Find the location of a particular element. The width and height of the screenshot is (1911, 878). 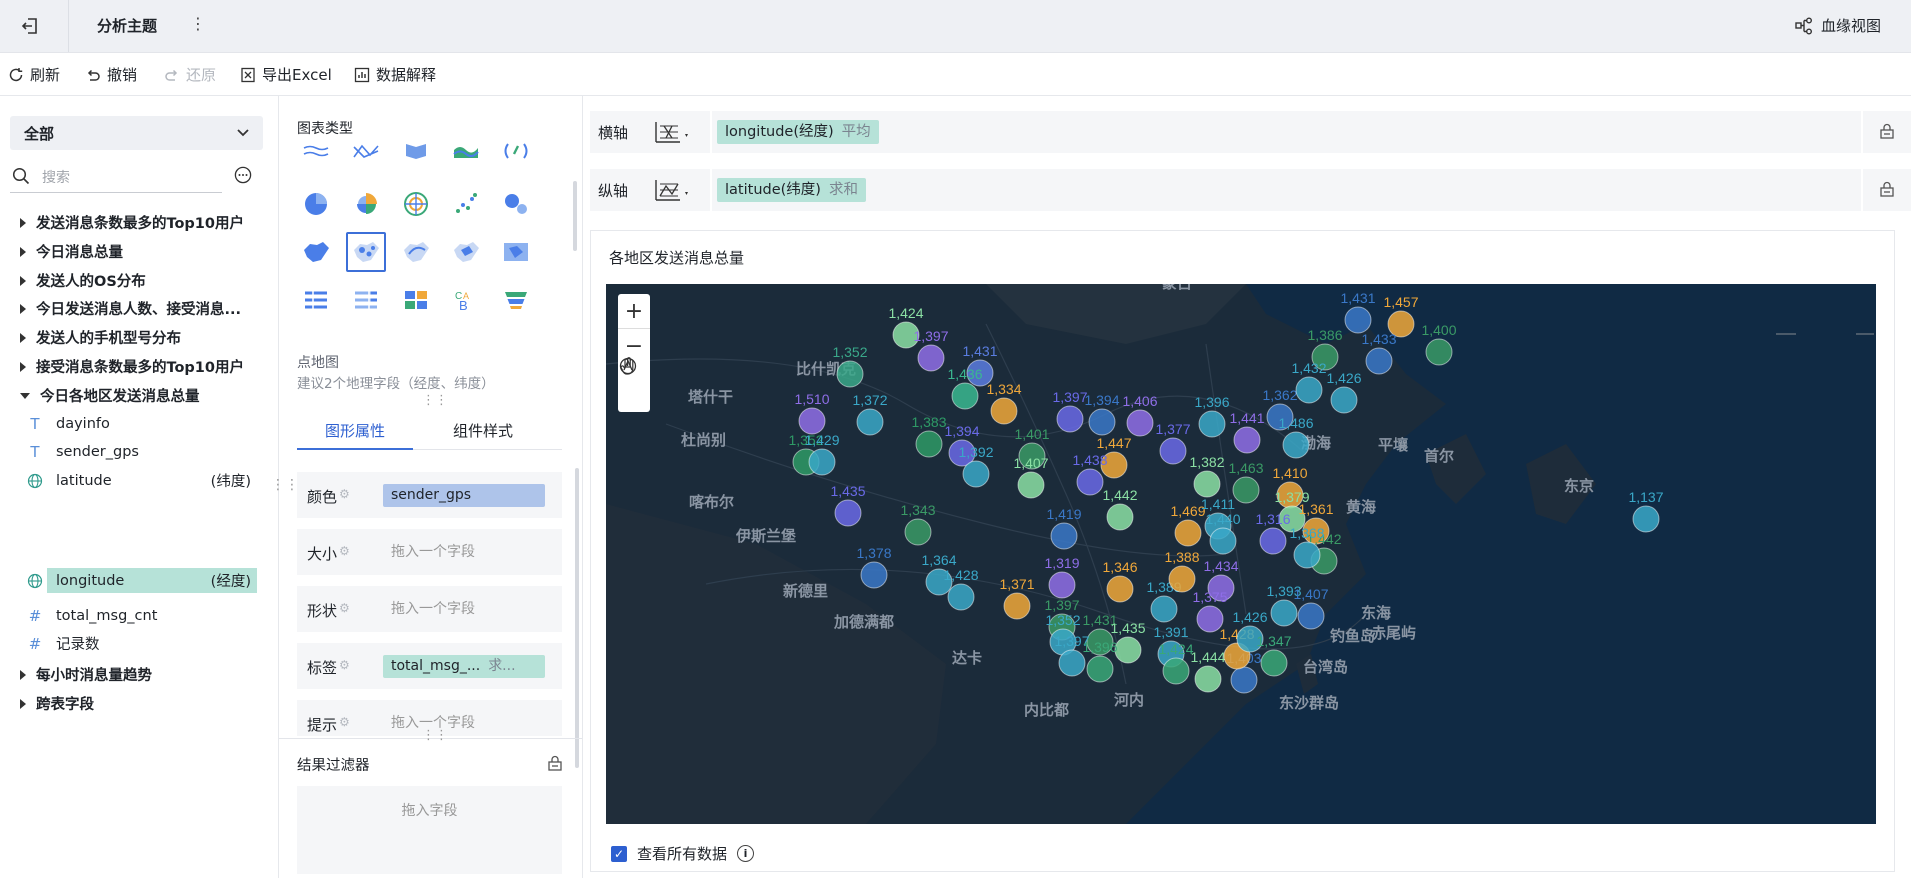

view-all-data-checkbox: ✓ 查看所有数据 i is located at coordinates (683, 853).